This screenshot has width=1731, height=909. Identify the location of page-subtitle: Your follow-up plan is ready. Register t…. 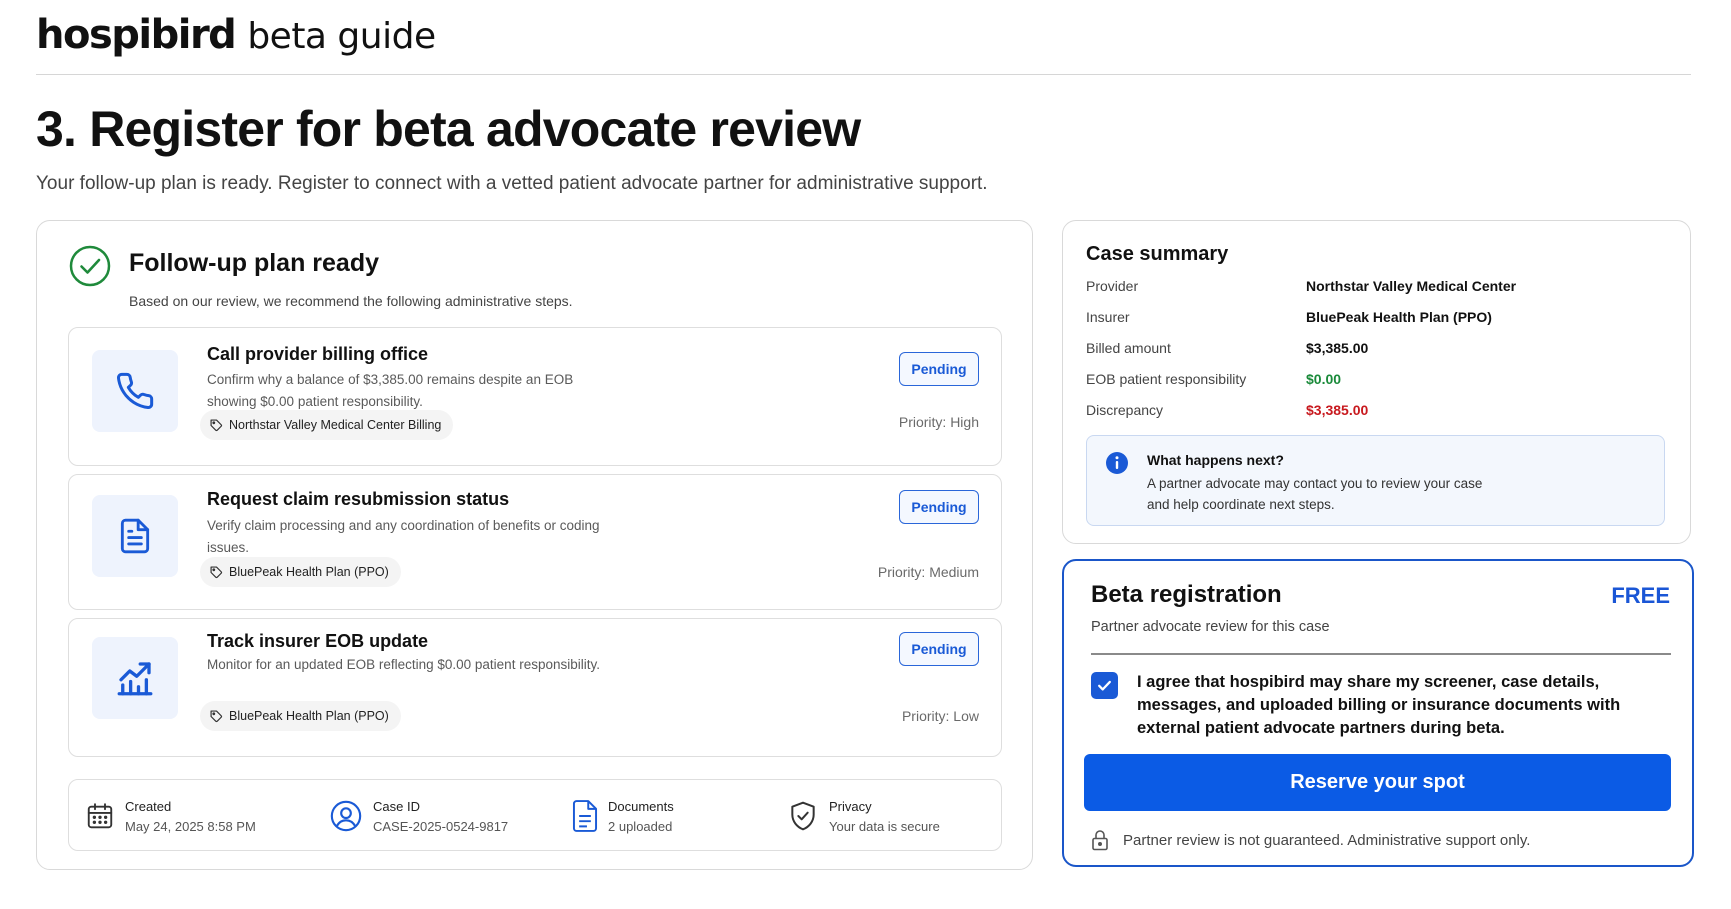
(512, 183).